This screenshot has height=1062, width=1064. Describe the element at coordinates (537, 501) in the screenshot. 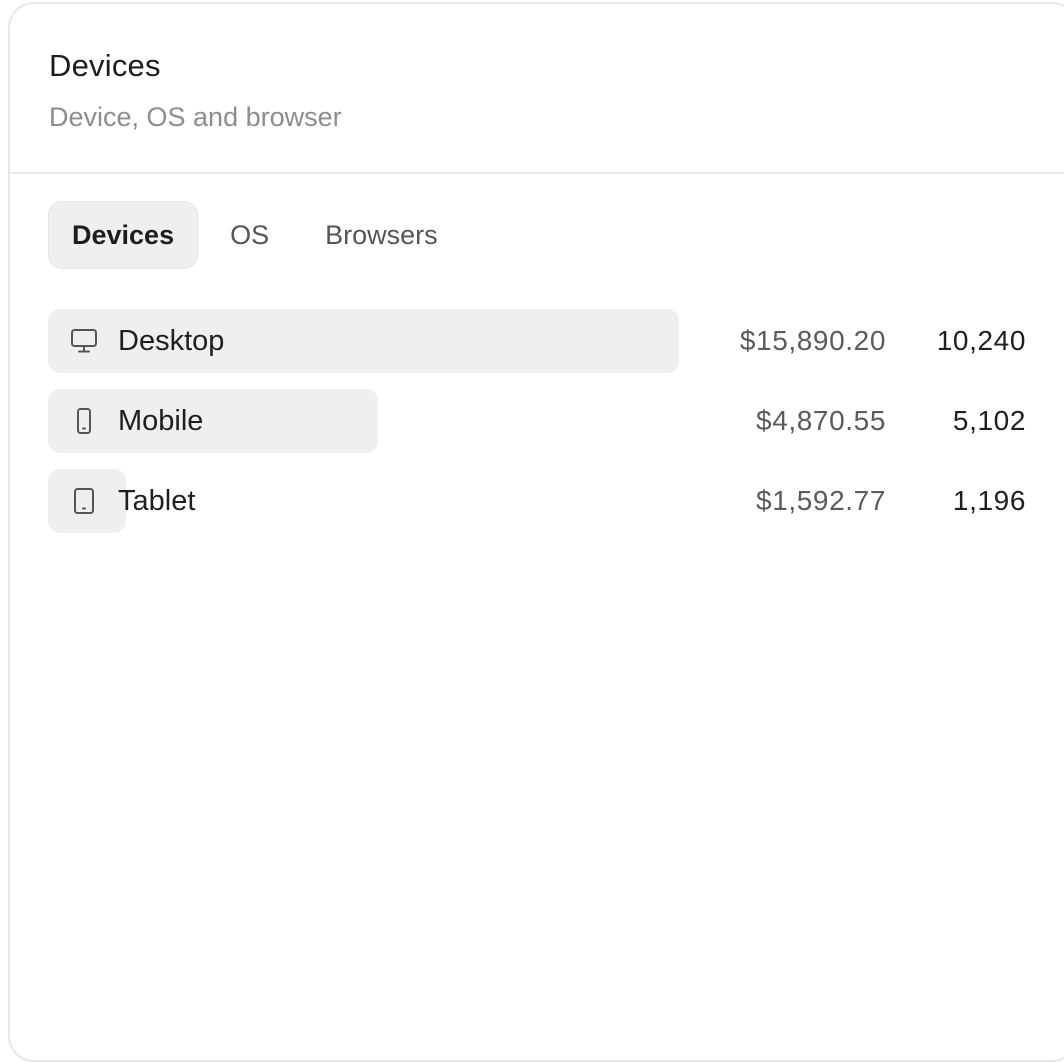

I see `device-row-tablet: Tablet $1,592.77 1,196` at that location.